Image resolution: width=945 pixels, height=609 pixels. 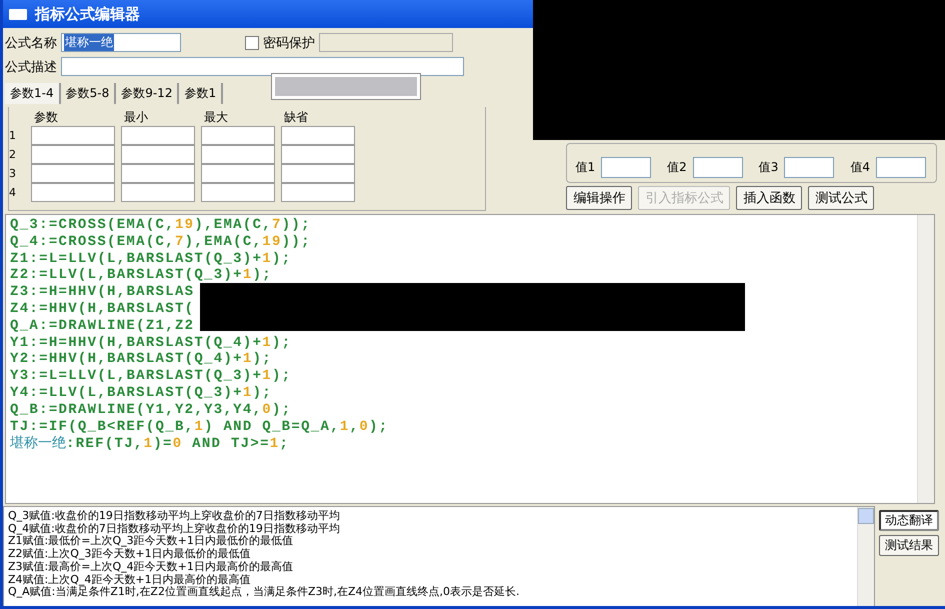 What do you see at coordinates (151, 541) in the screenshot?
I see `translation-line: Z1赋值:最低价=上次Q_3距今天数+1日内最低价的最低值` at bounding box center [151, 541].